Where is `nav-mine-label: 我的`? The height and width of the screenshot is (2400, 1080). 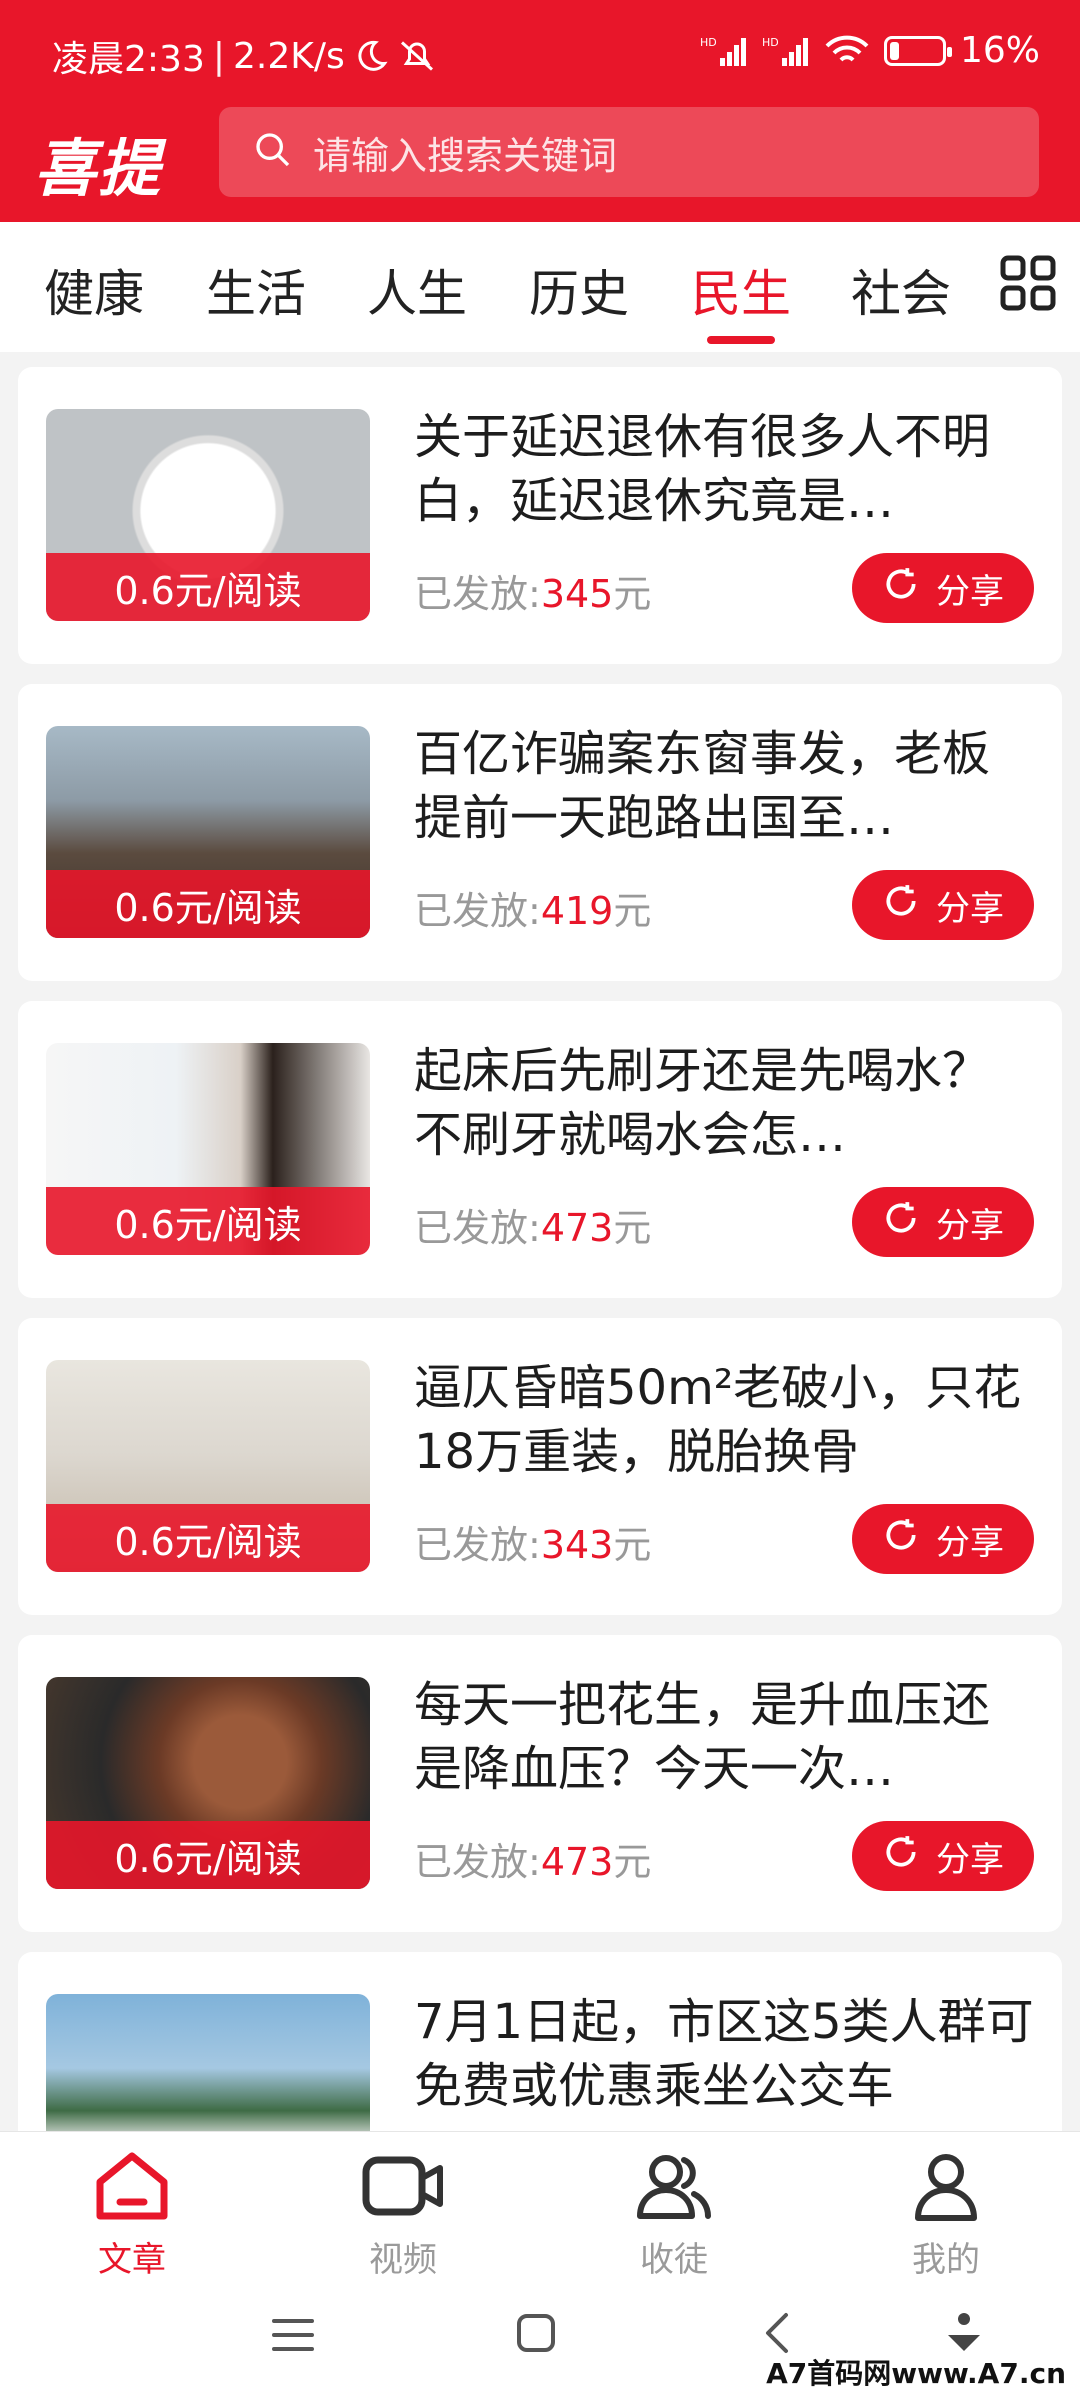 nav-mine-label: 我的 is located at coordinates (946, 2260).